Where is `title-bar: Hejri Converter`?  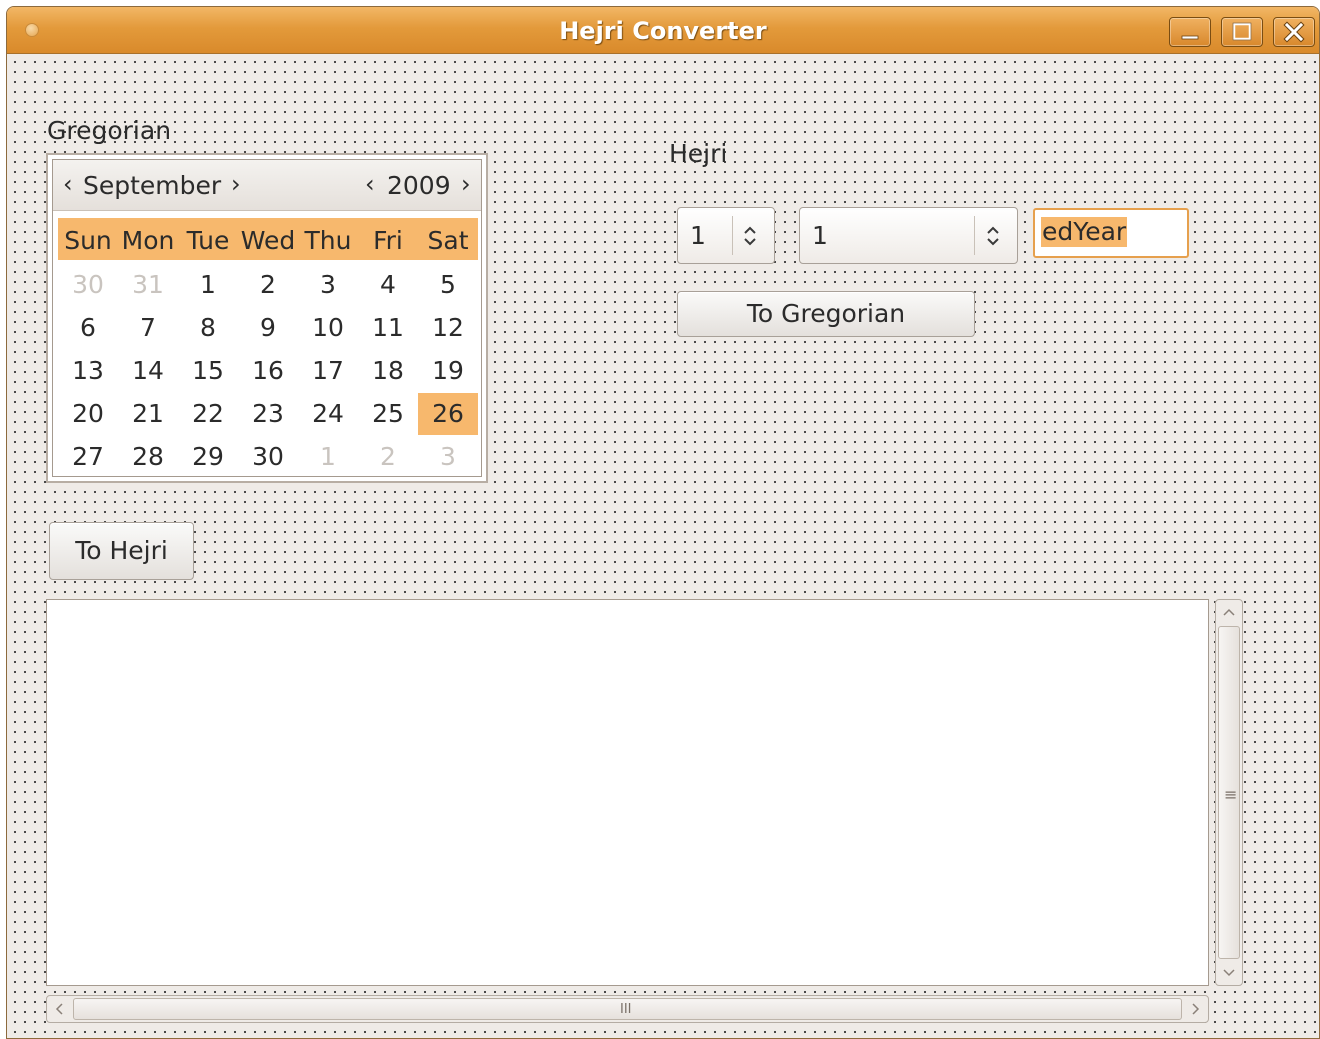 title-bar: Hejri Converter is located at coordinates (663, 30).